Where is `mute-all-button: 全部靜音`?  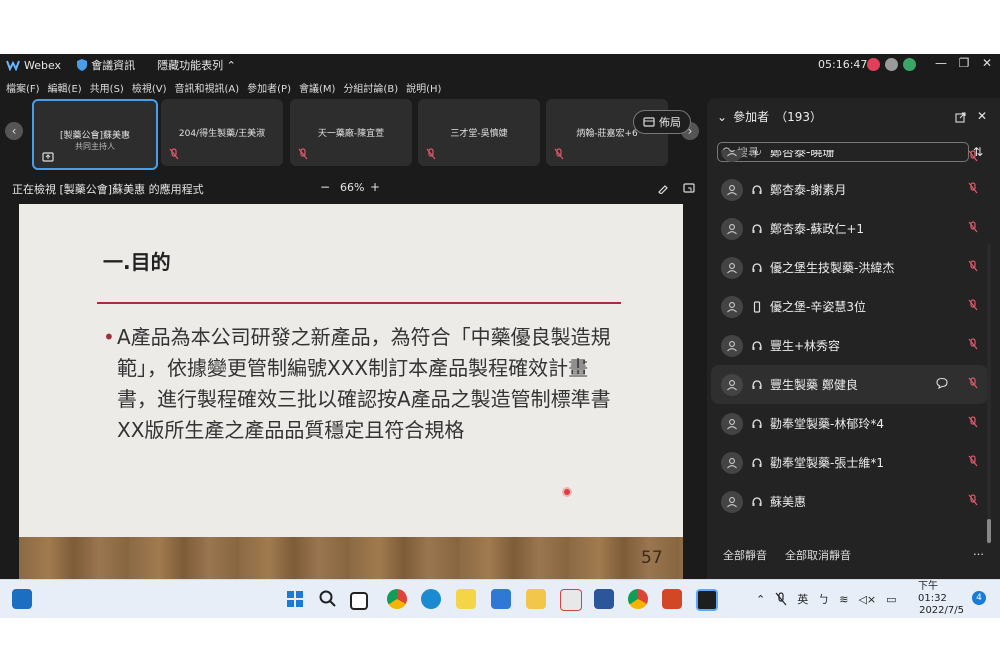
mute-all-button: 全部靜音 is located at coordinates (745, 555).